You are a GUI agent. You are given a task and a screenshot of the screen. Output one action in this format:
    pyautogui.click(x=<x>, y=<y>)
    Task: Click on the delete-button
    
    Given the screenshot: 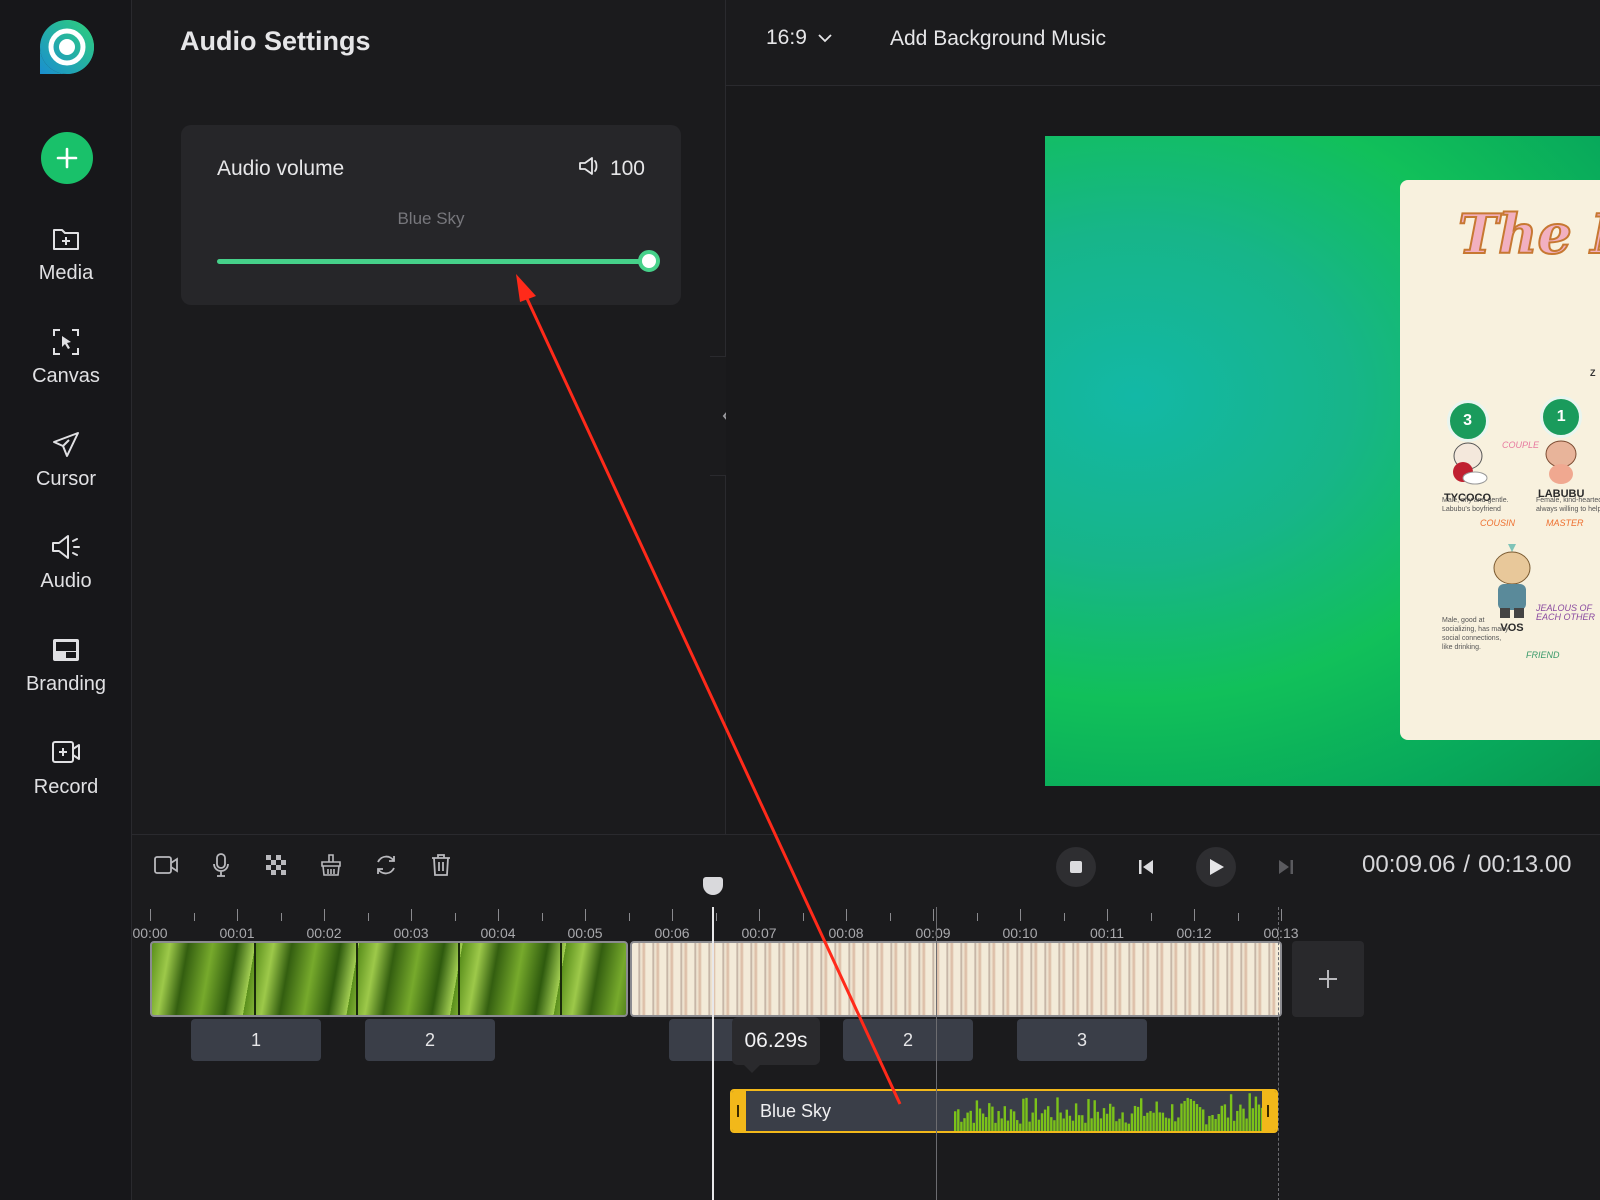 What is the action you would take?
    pyautogui.click(x=441, y=865)
    